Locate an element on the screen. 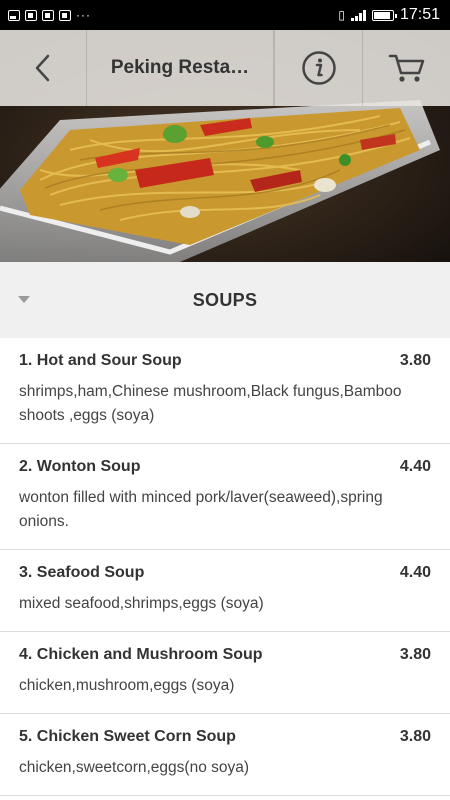  cart-button is located at coordinates (406, 68).